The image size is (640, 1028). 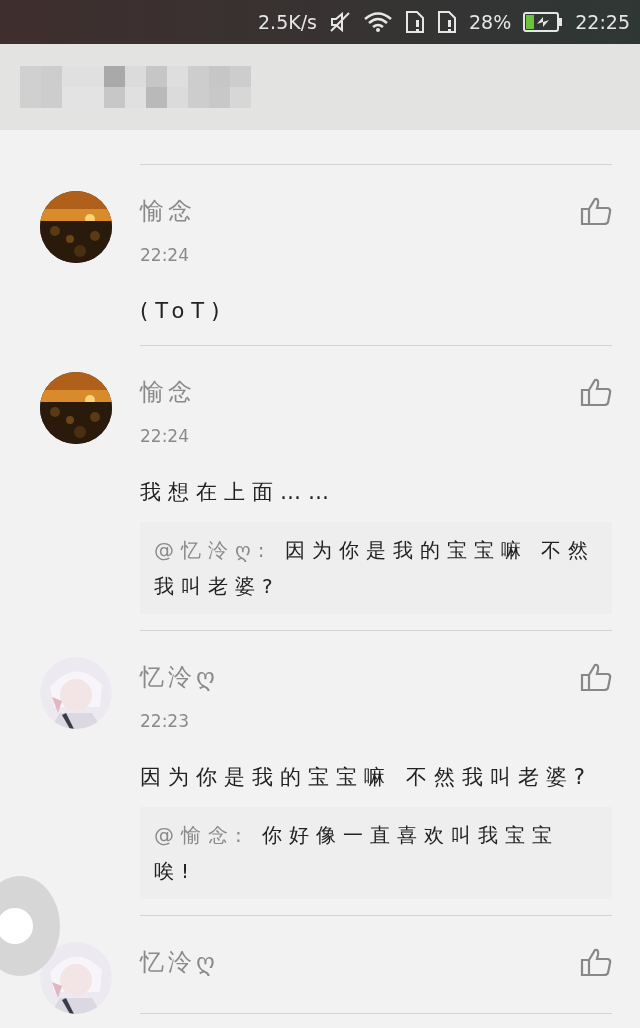 What do you see at coordinates (376, 568) in the screenshot?
I see `quoted-reply: @忆泠ღ: 因为你是我的宝宝嘛 不然我叫老婆?` at bounding box center [376, 568].